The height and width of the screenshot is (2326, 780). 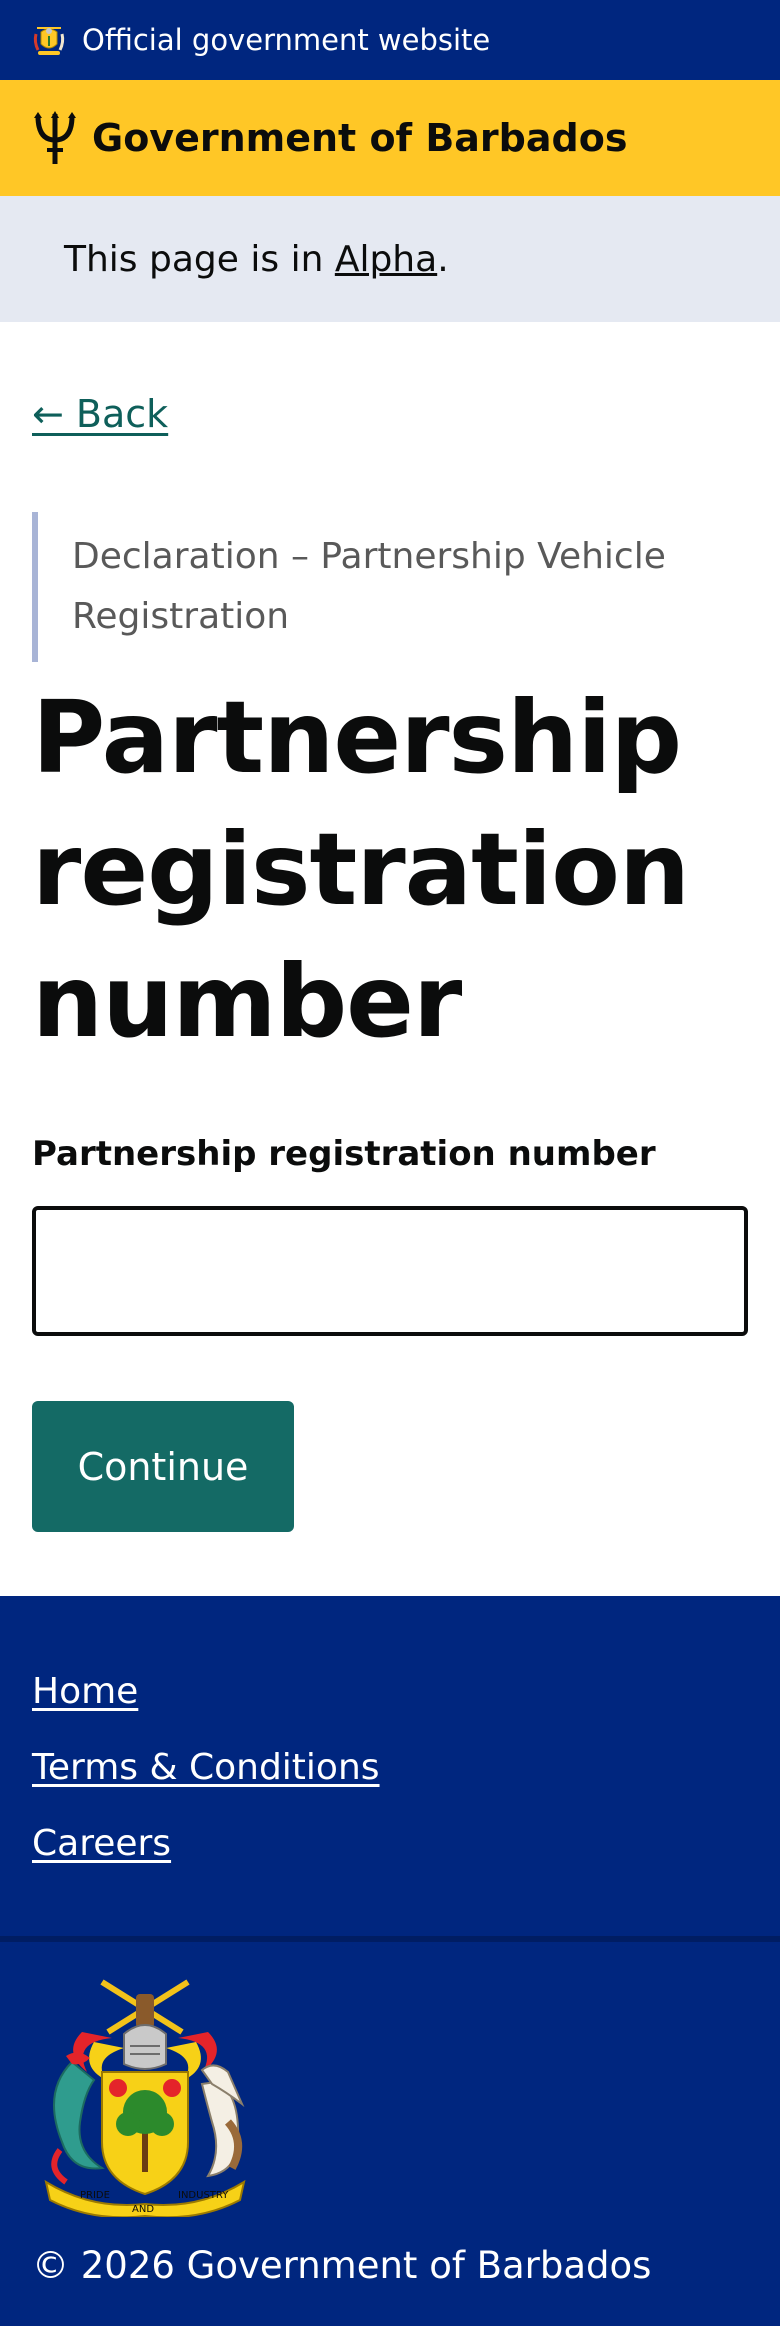 What do you see at coordinates (342, 2265) in the screenshot?
I see `copyright-text: © 2026 Government of Barbados` at bounding box center [342, 2265].